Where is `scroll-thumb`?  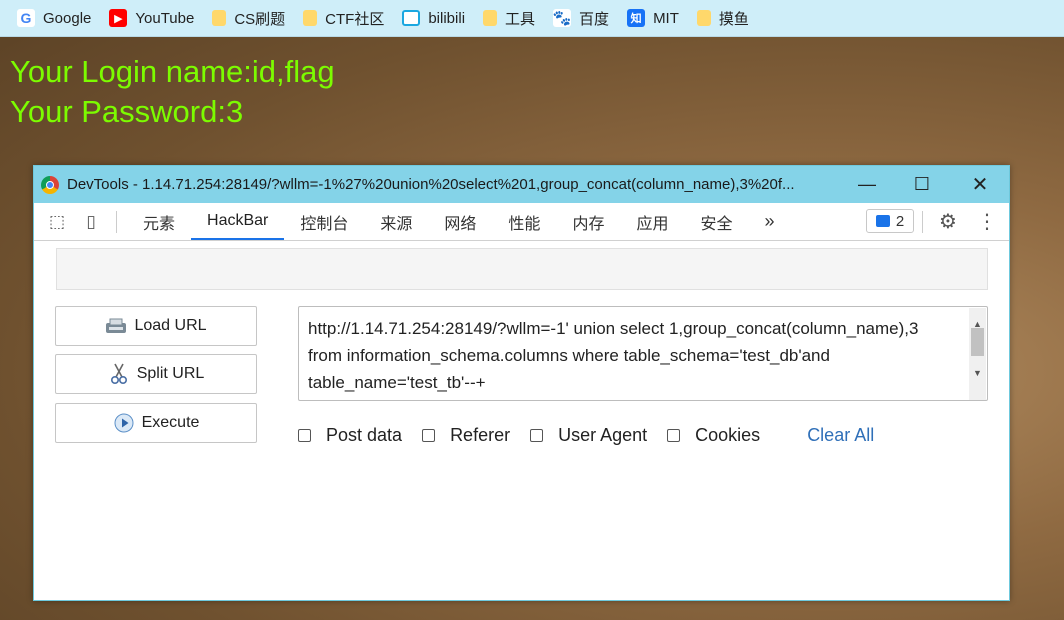 scroll-thumb is located at coordinates (977, 342).